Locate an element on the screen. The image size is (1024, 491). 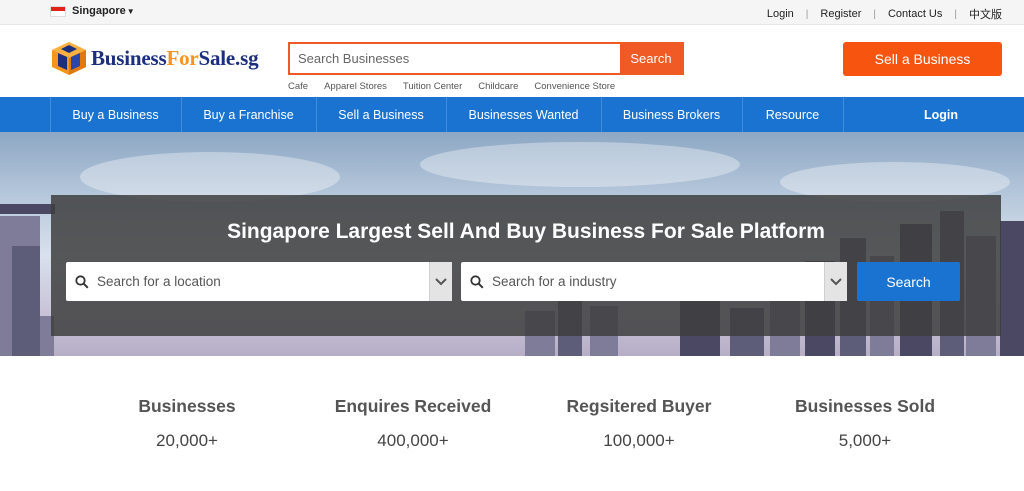
stat-businesses: Businesses 20,000+ is located at coordinates (187, 423).